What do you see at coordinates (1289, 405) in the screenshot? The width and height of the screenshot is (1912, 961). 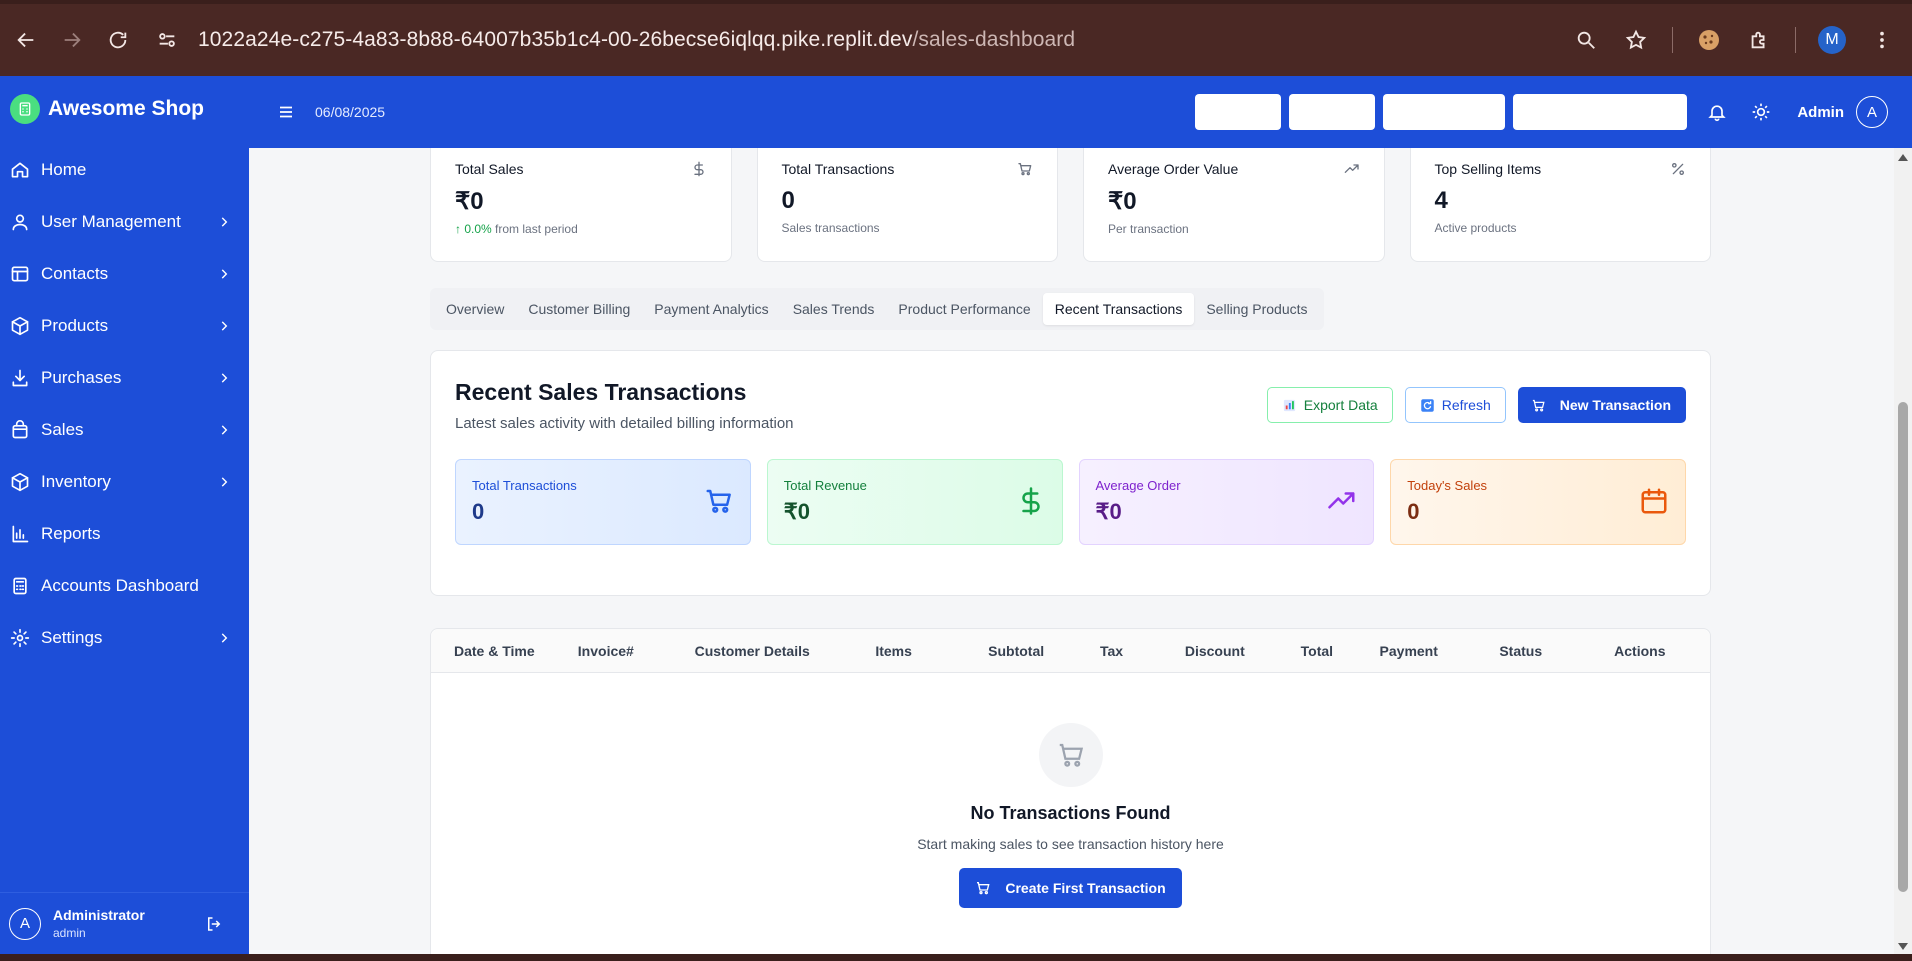 I see `chart-icon` at bounding box center [1289, 405].